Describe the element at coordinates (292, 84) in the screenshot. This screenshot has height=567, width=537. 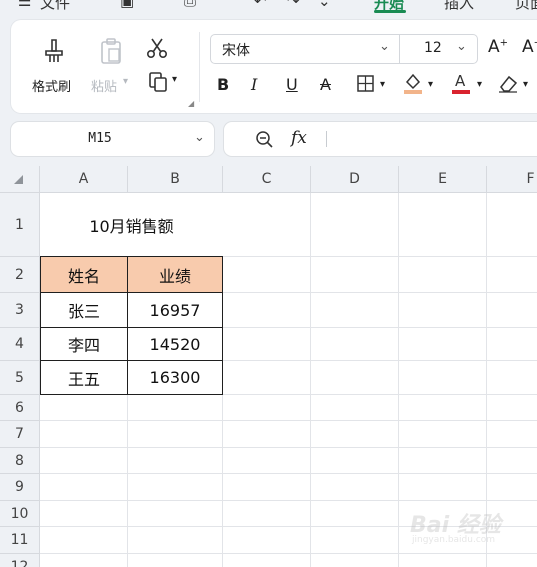
I see `underline-icon: U` at that location.